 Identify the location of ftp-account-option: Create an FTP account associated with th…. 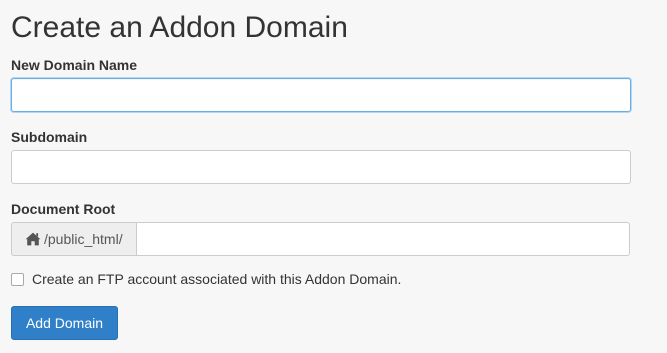
(206, 279).